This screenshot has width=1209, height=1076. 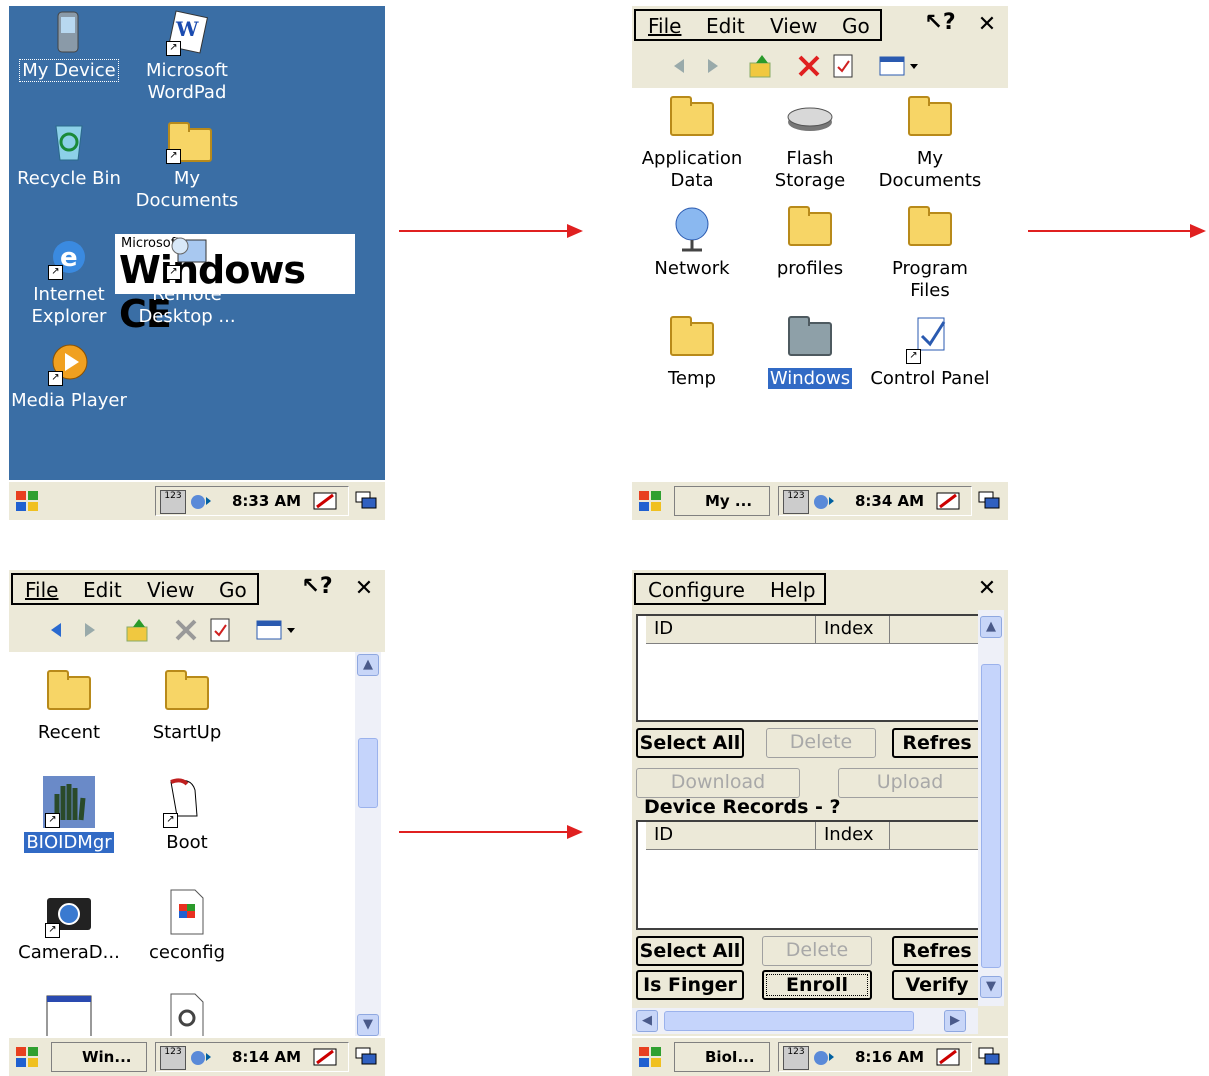 What do you see at coordinates (187, 165) in the screenshot?
I see `desktop-icon-my-documents: ↗ My Documents` at bounding box center [187, 165].